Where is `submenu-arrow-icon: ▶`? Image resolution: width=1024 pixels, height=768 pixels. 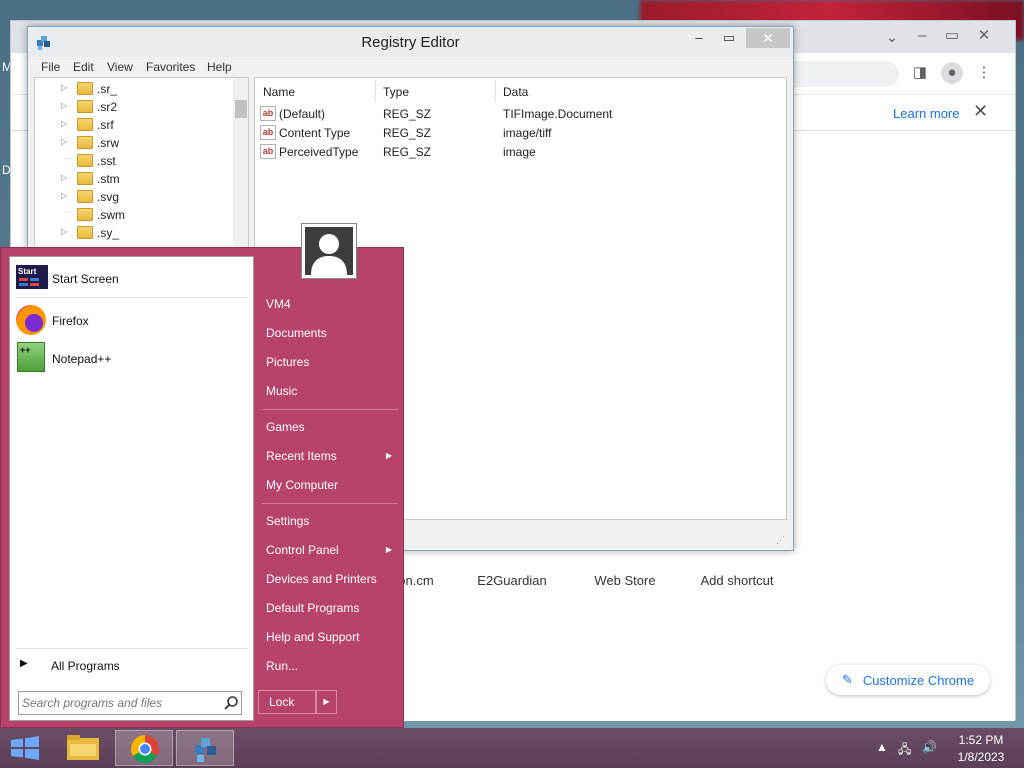
submenu-arrow-icon: ▶ is located at coordinates (388, 455).